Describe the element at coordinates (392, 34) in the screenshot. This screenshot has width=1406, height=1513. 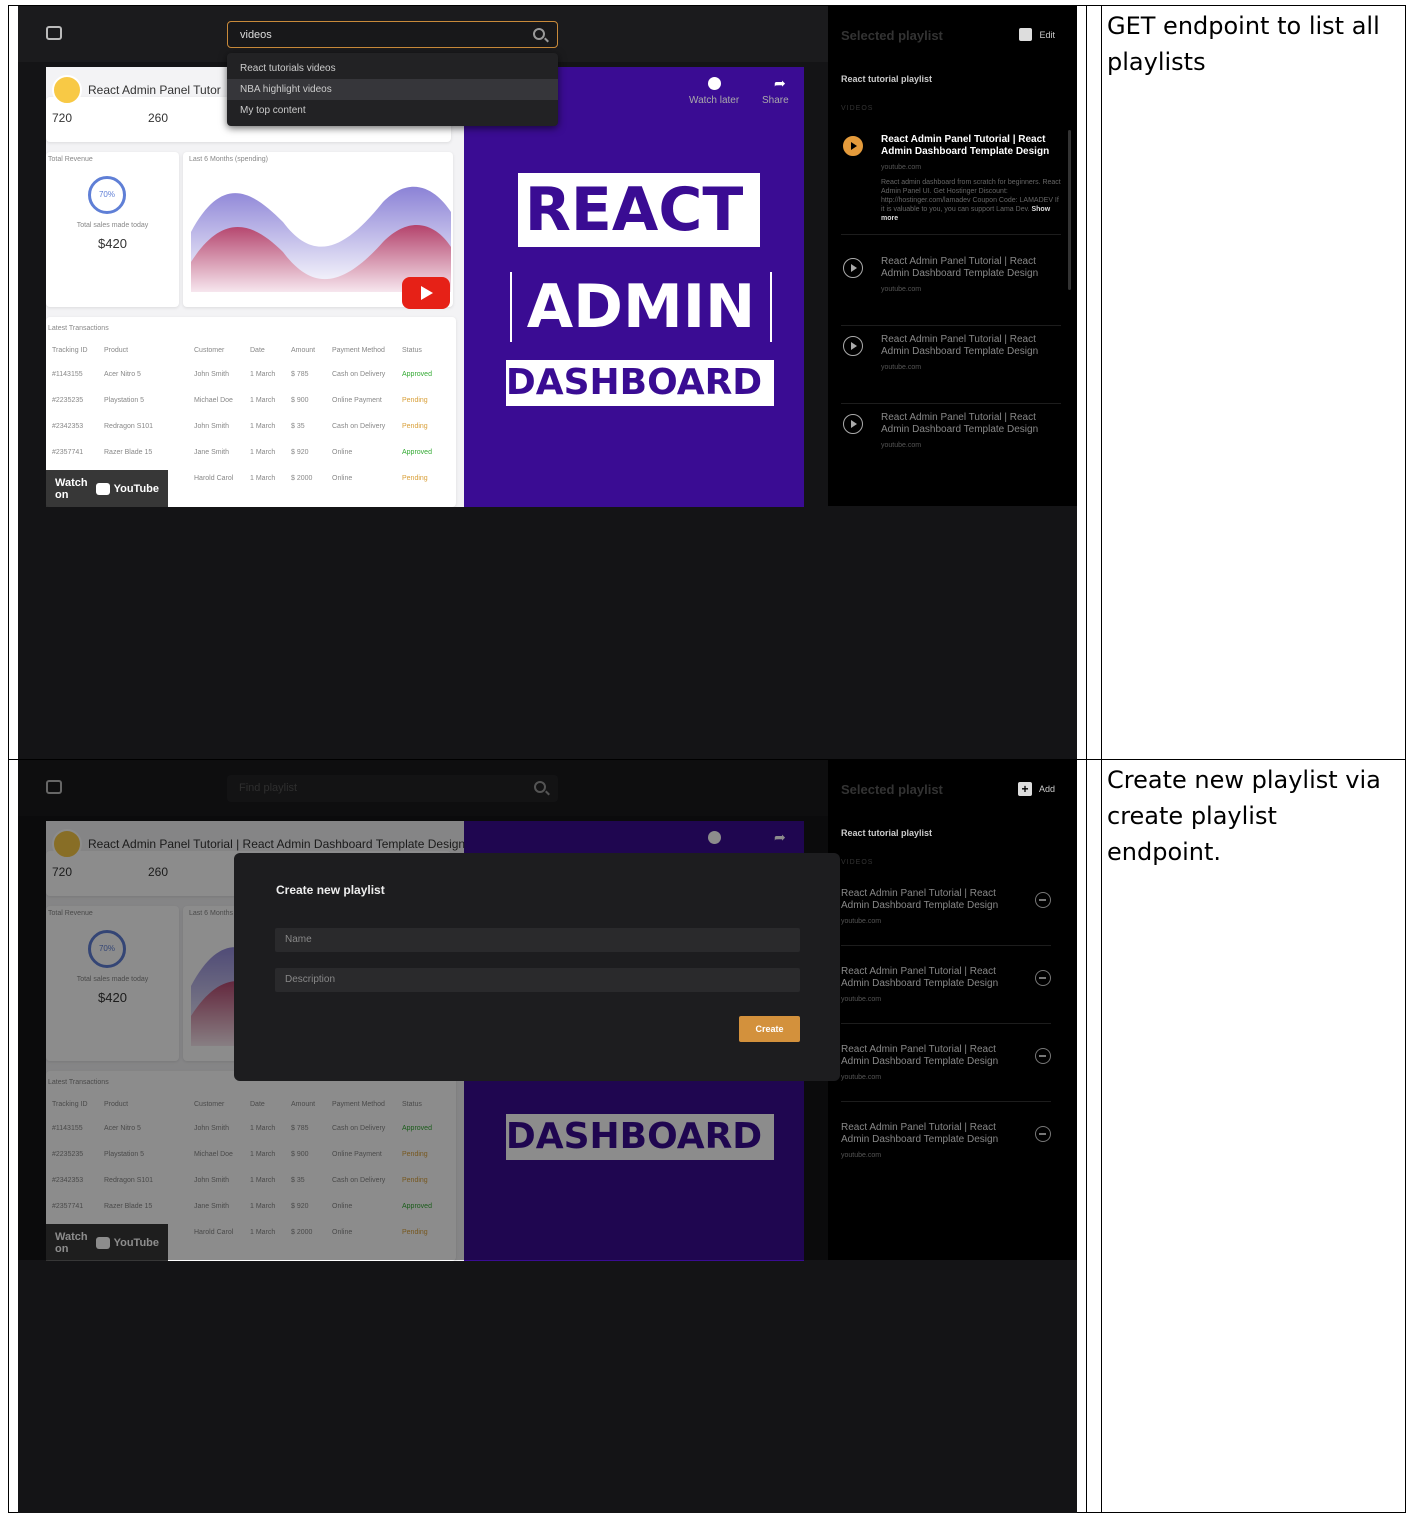
I see `search-input: videos` at that location.